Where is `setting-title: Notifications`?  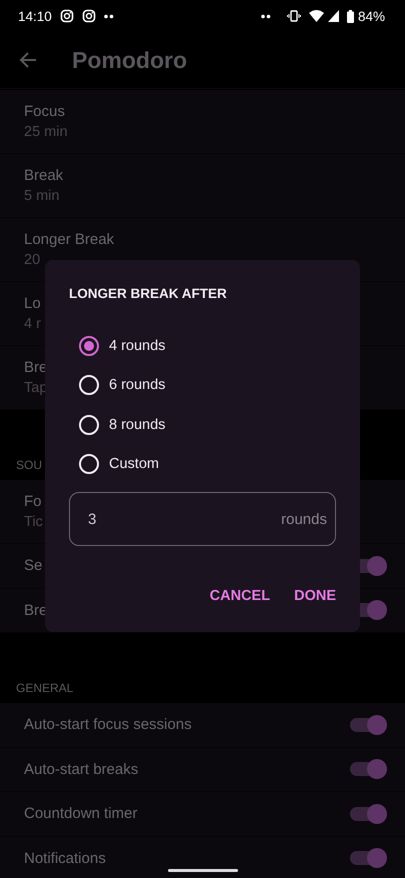
setting-title: Notifications is located at coordinates (65, 858).